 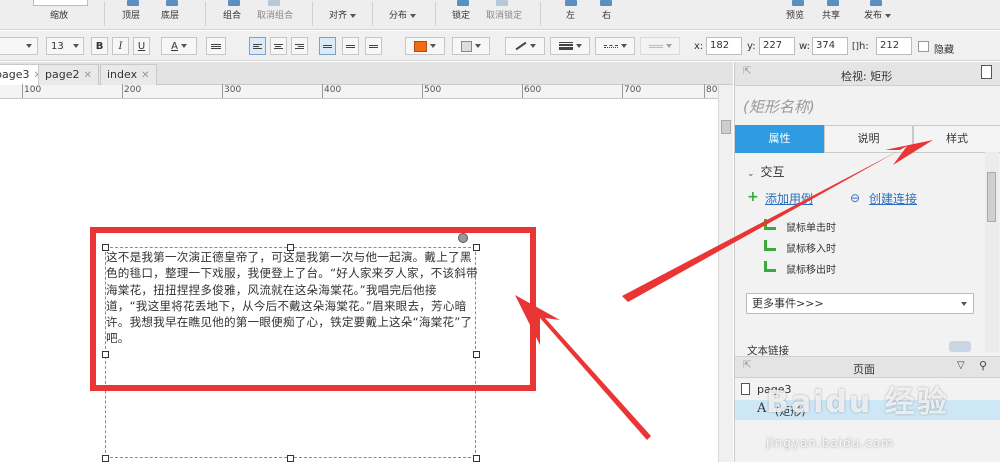 What do you see at coordinates (857, 402) in the screenshot?
I see `watermark-logo: Baidu 经验` at bounding box center [857, 402].